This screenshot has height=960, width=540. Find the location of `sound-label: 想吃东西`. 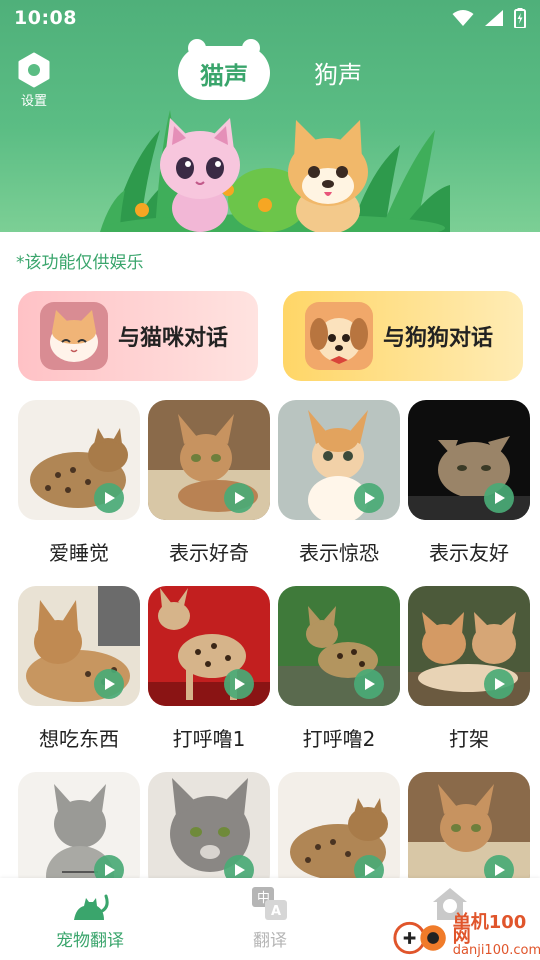

sound-label: 想吃东西 is located at coordinates (79, 739).